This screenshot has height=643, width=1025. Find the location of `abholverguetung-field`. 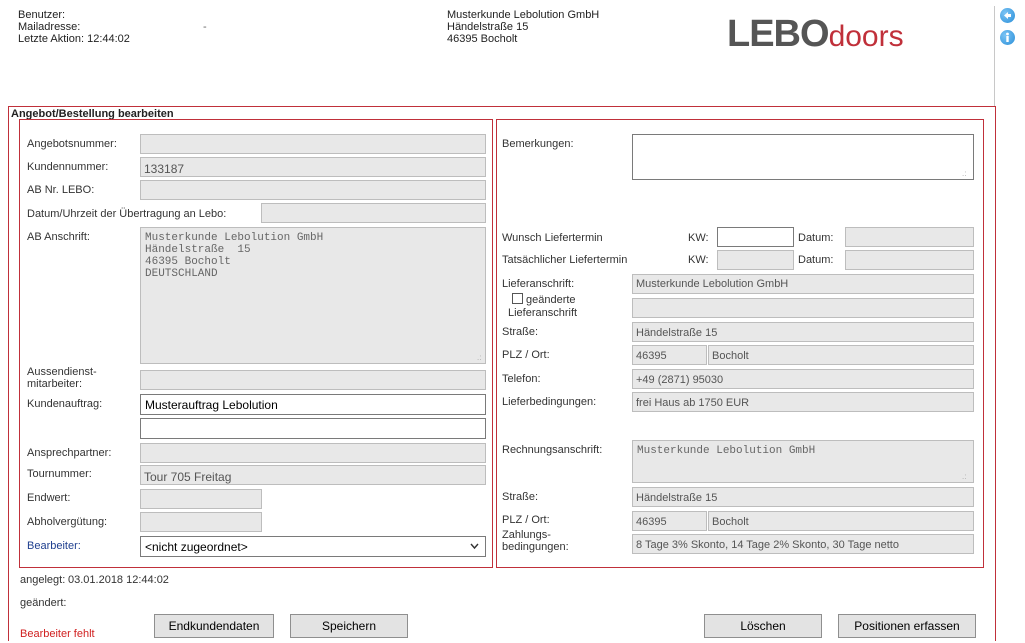

abholverguetung-field is located at coordinates (201, 522).